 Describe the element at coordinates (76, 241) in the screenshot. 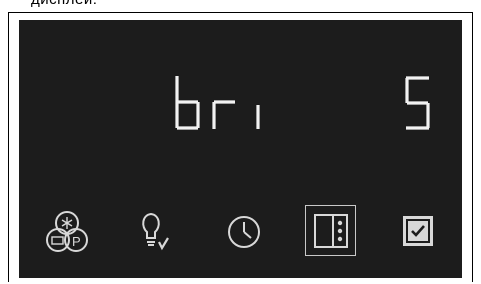

I see `svg-text: P` at that location.